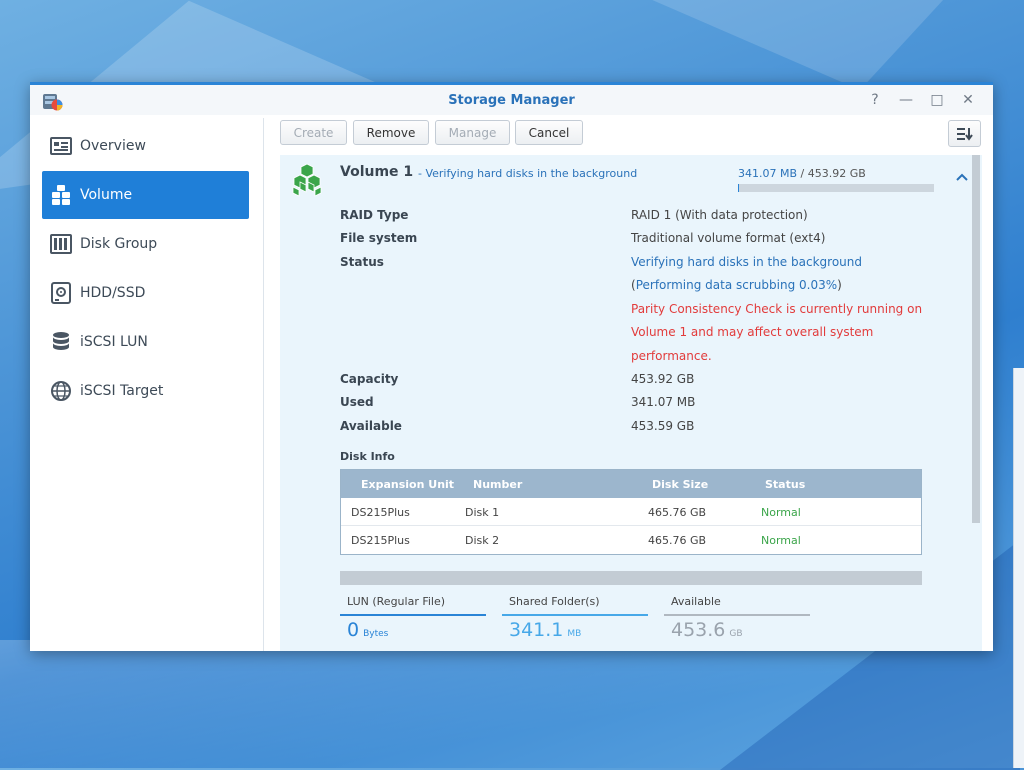 Image resolution: width=1024 pixels, height=770 pixels. Describe the element at coordinates (527, 173) in the screenshot. I see `volume-status-line: - Verifying hard disks in the background` at that location.